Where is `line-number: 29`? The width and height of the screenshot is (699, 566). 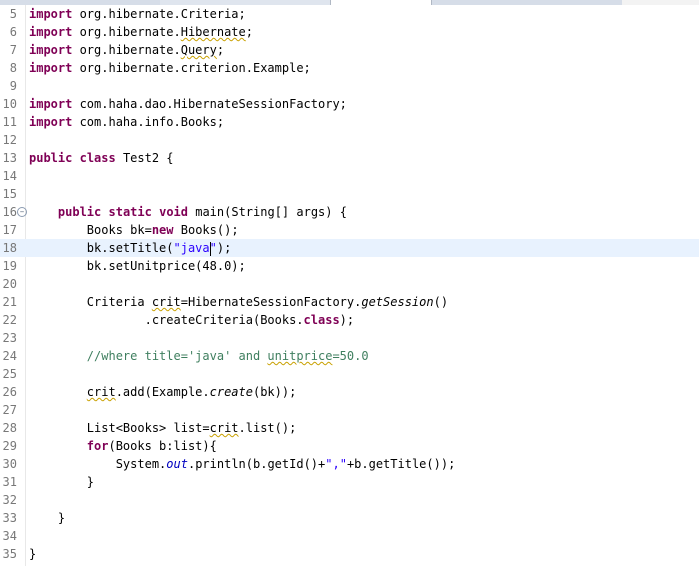
line-number: 29 is located at coordinates (9, 446).